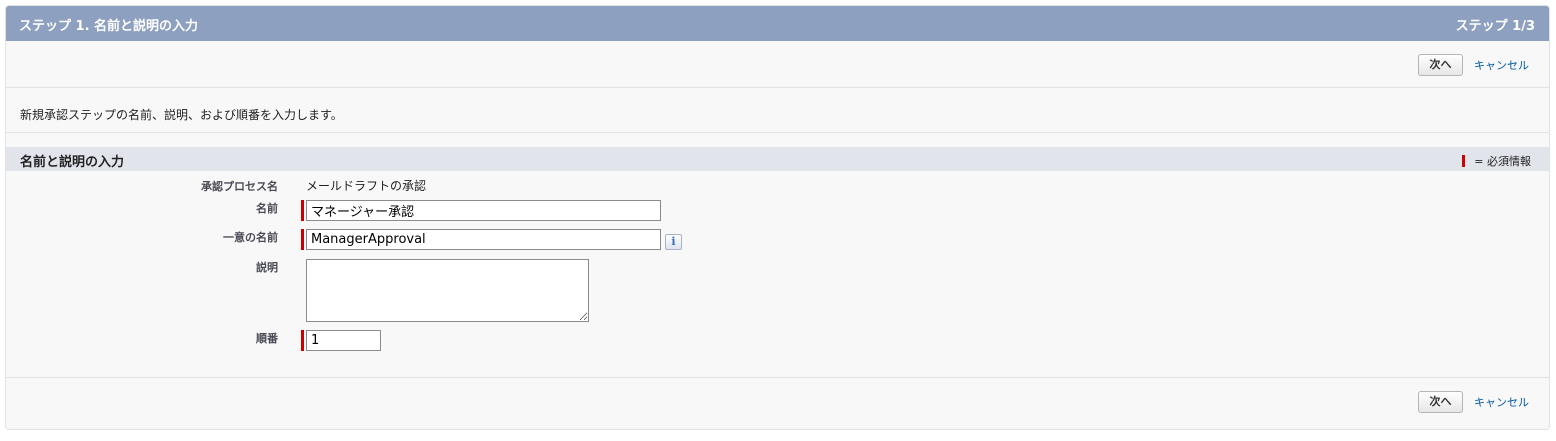 The image size is (1556, 441). I want to click on cancel-link-top: キャンセル, so click(1501, 65).